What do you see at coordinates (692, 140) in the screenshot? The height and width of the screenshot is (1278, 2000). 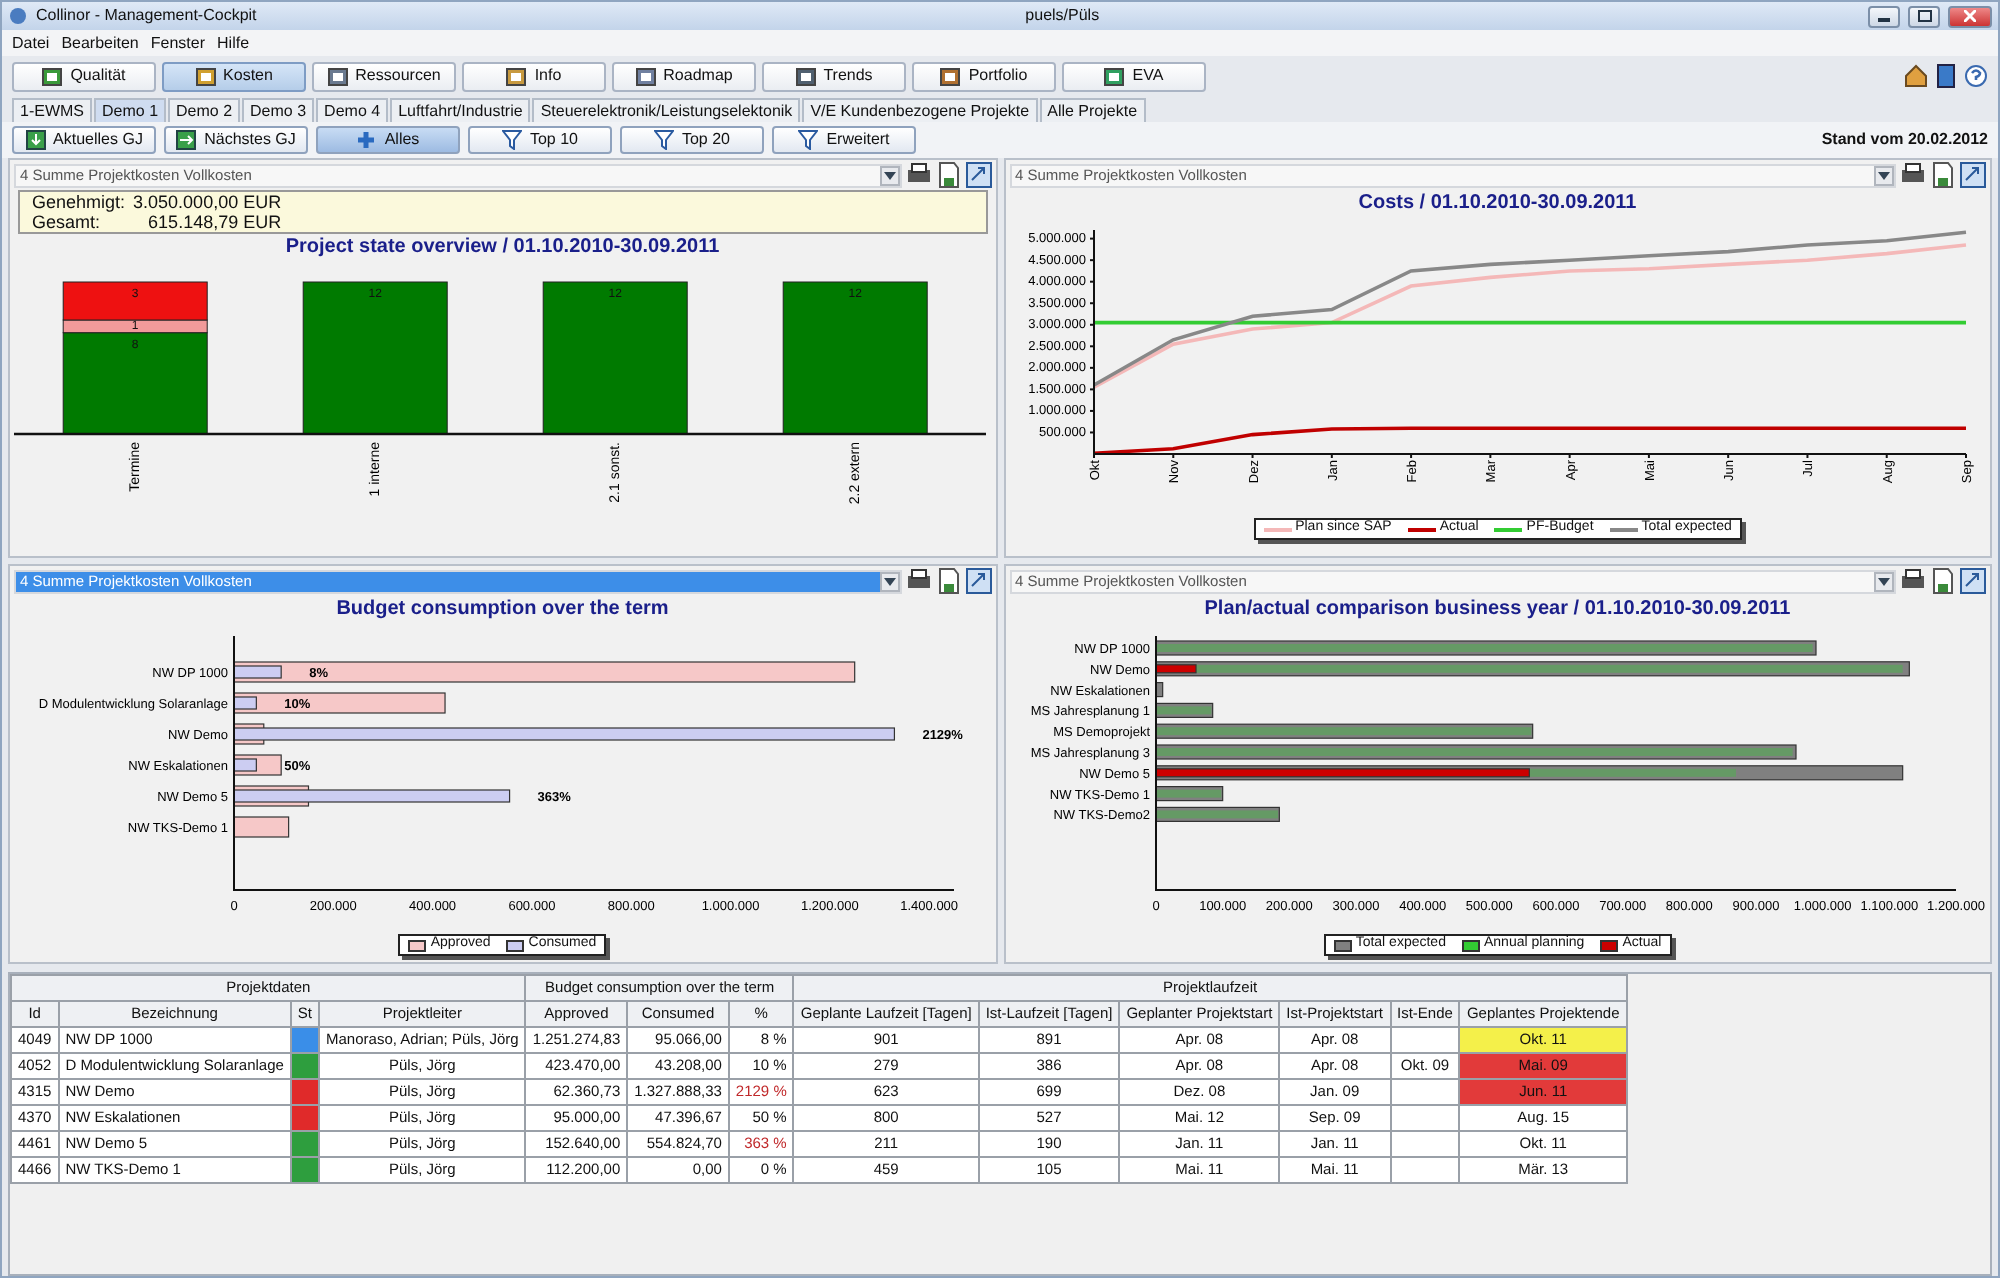 I see `filter-button: Top 20` at bounding box center [692, 140].